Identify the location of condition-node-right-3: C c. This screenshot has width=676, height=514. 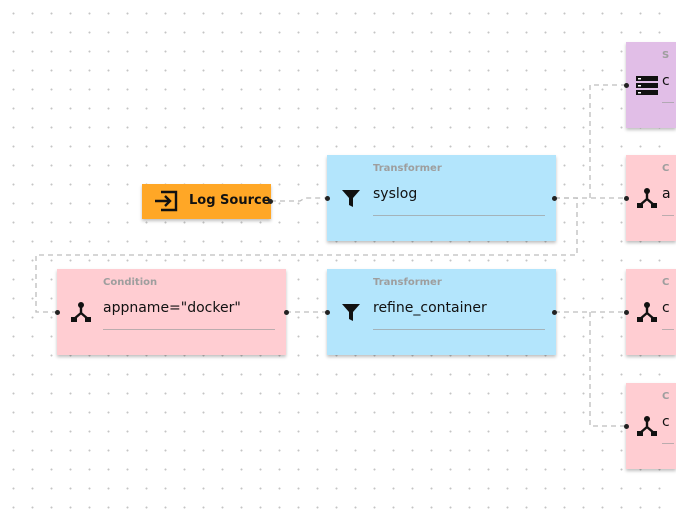
(651, 426).